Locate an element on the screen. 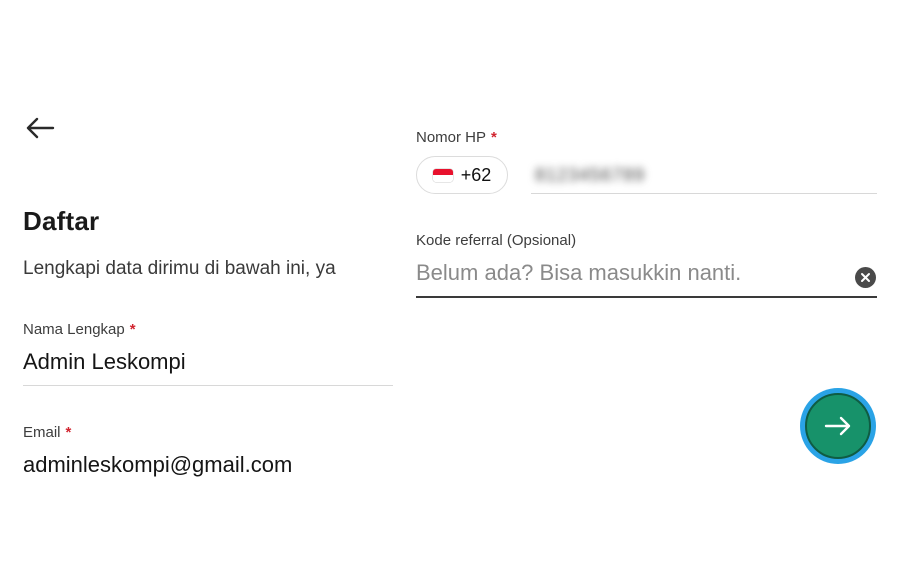  phone-underline is located at coordinates (704, 193).